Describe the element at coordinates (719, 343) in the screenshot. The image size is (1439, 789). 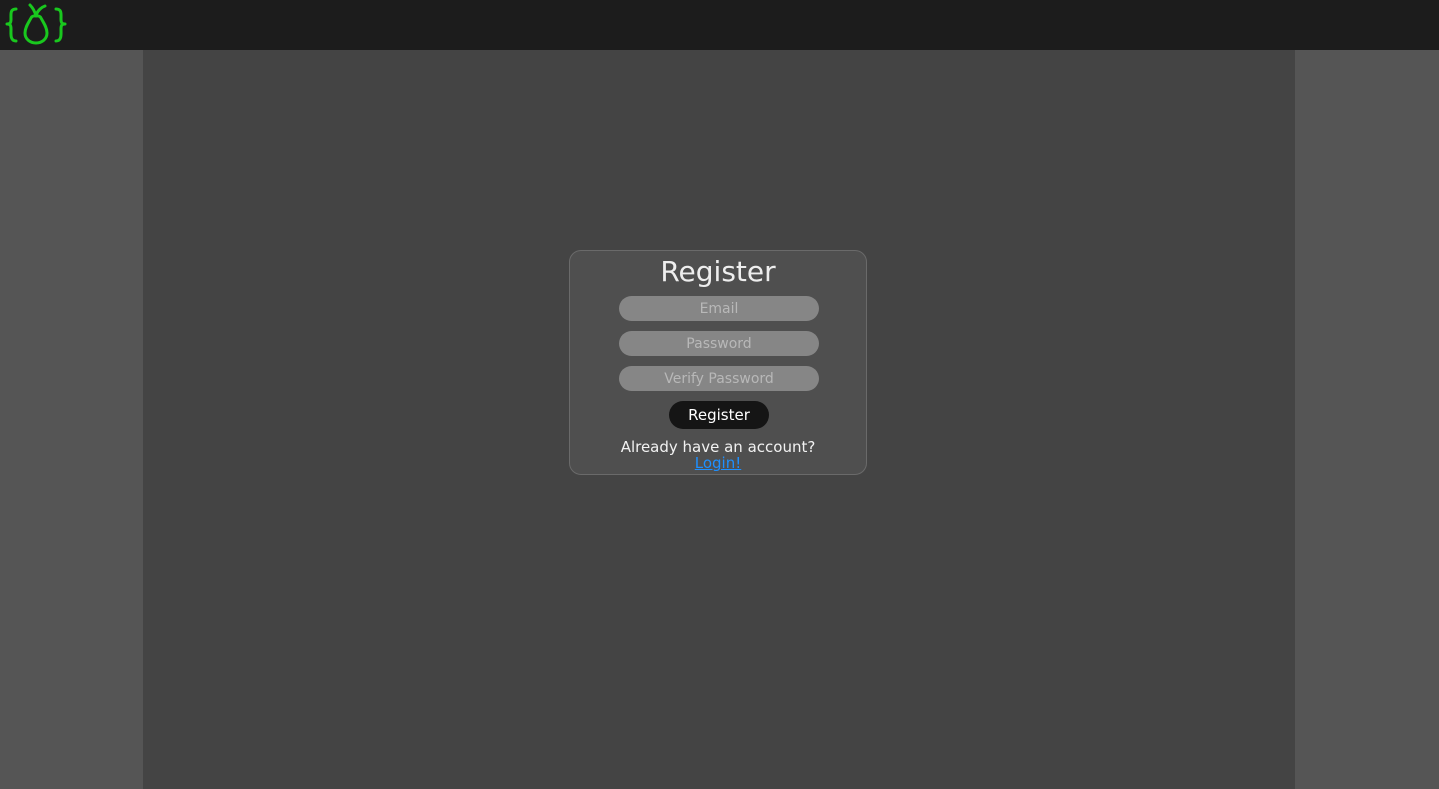
I see `password-input` at that location.